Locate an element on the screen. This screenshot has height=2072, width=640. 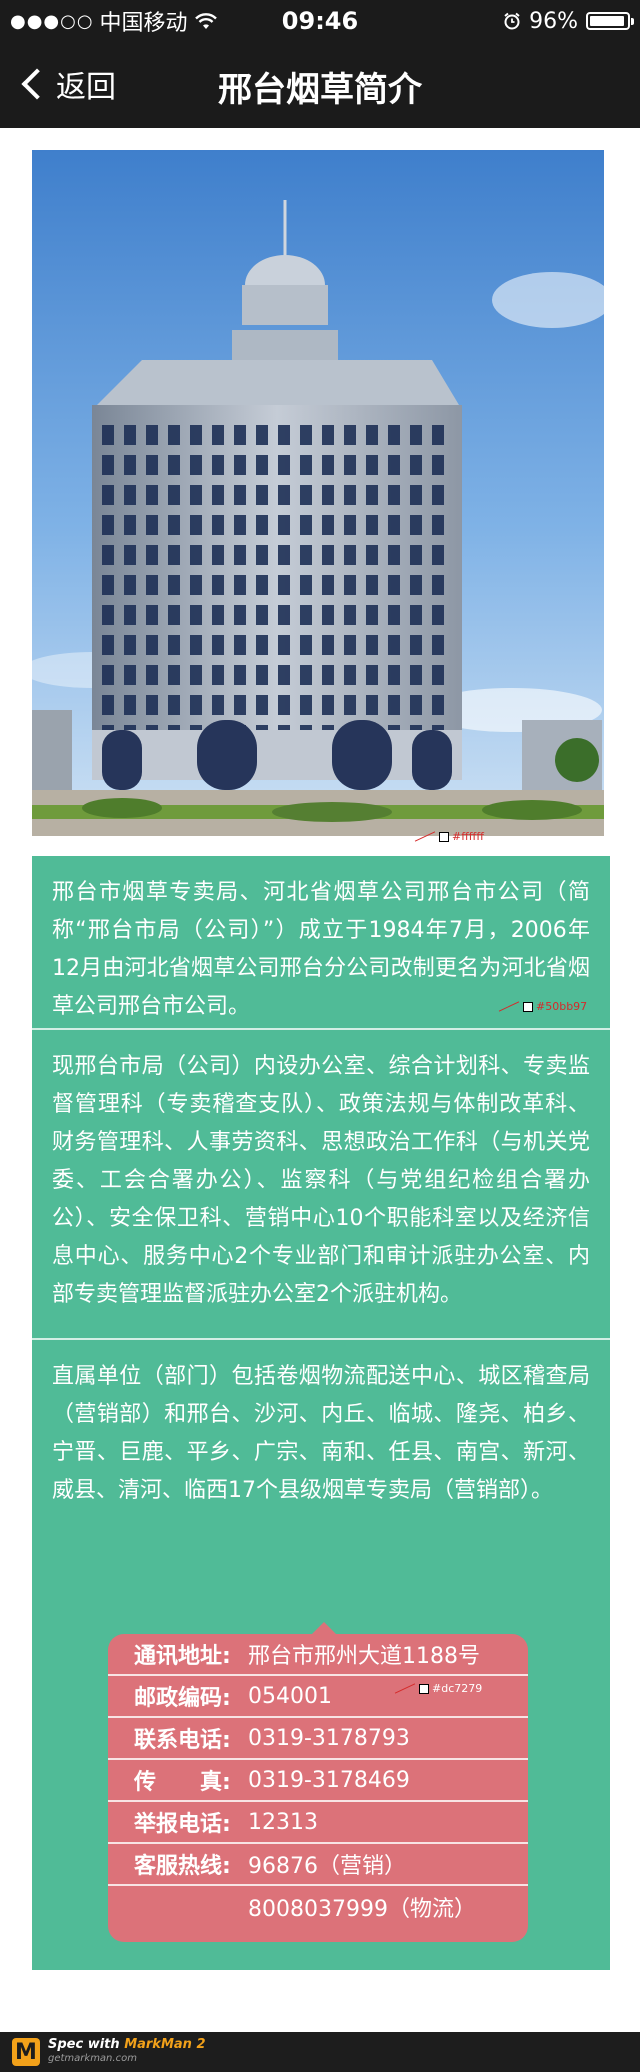
spec-annotation-card: #dc7279 is located at coordinates (438, 1688).